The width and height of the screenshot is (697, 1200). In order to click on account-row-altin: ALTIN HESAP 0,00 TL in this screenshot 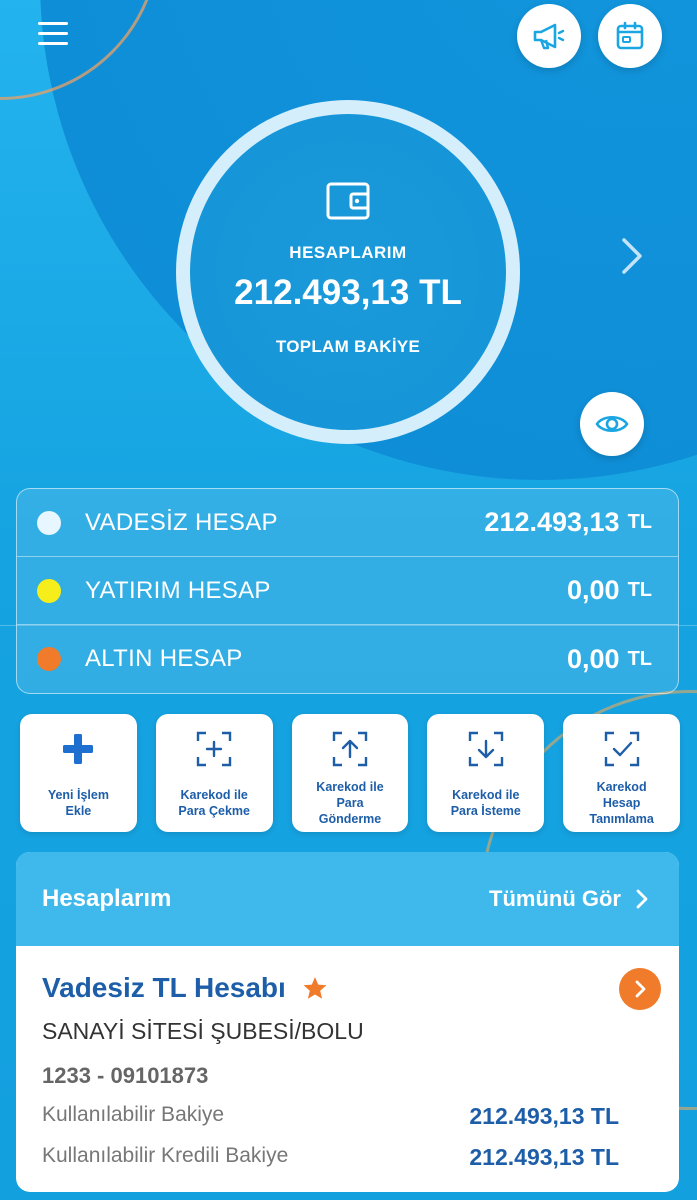, I will do `click(347, 659)`.